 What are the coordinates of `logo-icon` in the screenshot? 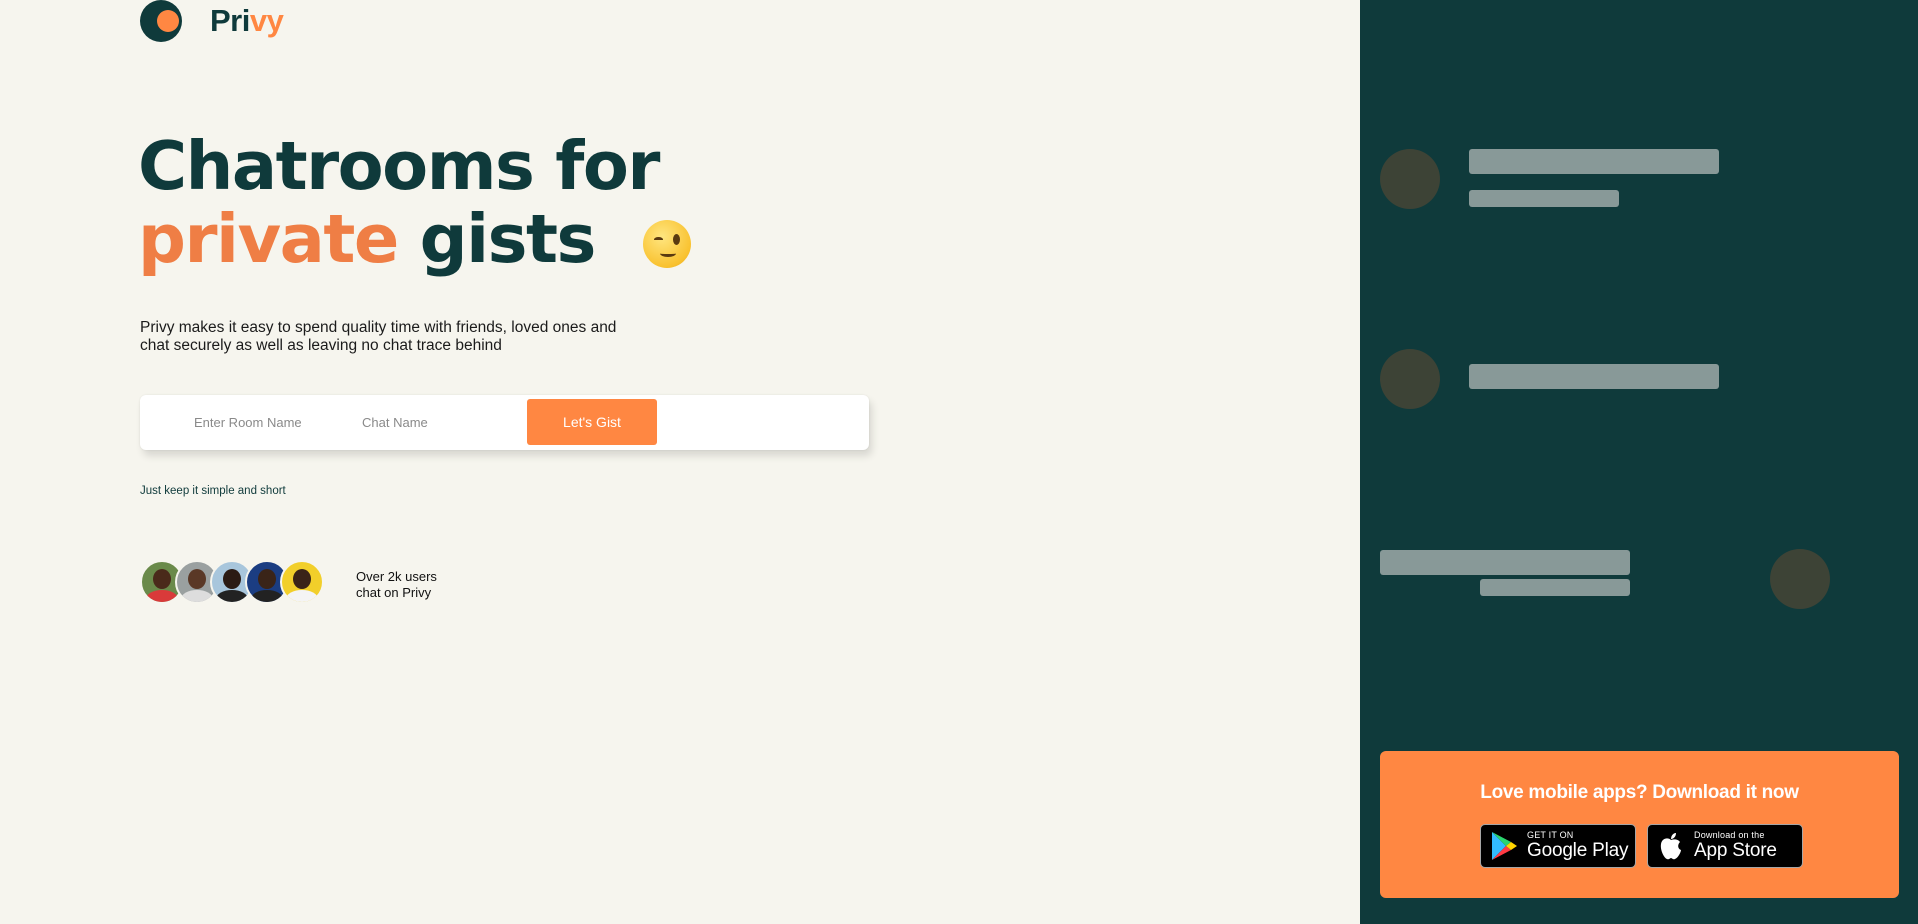 It's located at (161, 21).